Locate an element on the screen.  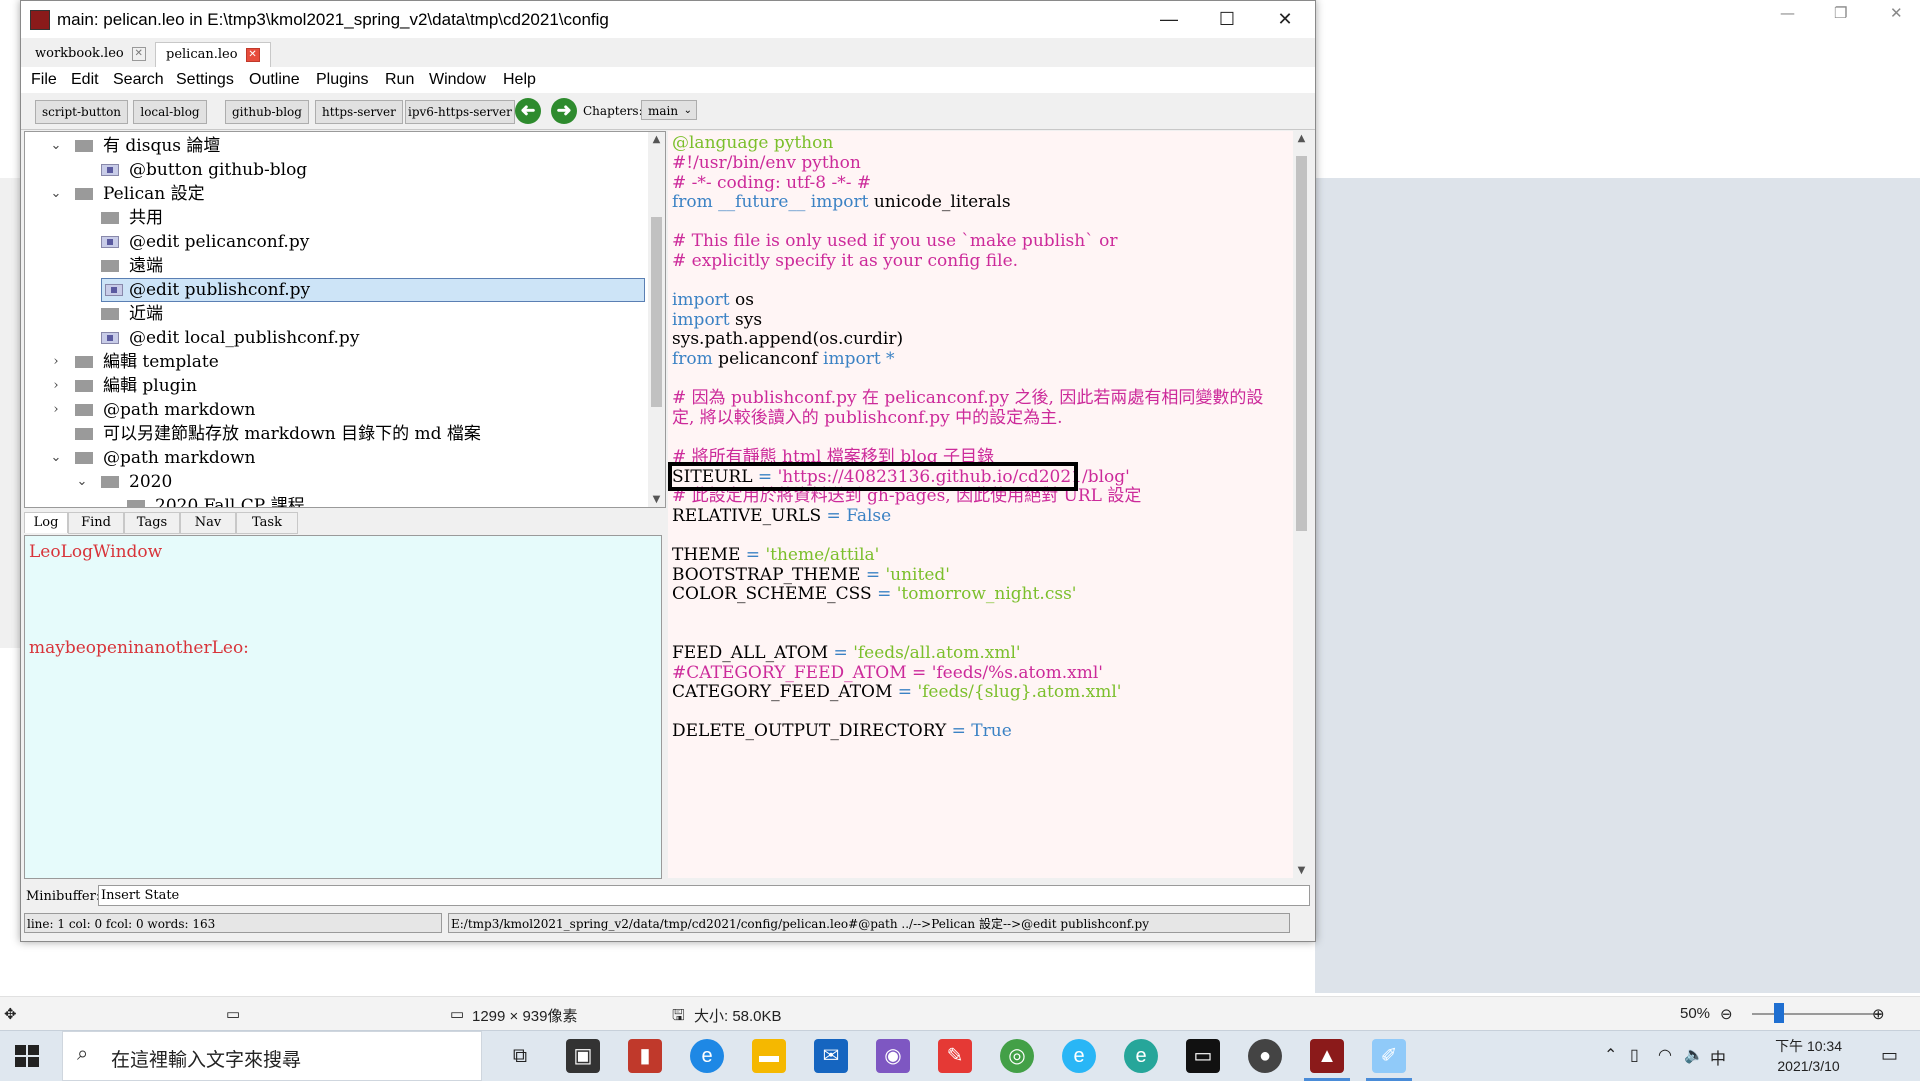
code-line: 定, 將以較後讀入的 publishconf.py 中的設定為主. is located at coordinates (867, 418).